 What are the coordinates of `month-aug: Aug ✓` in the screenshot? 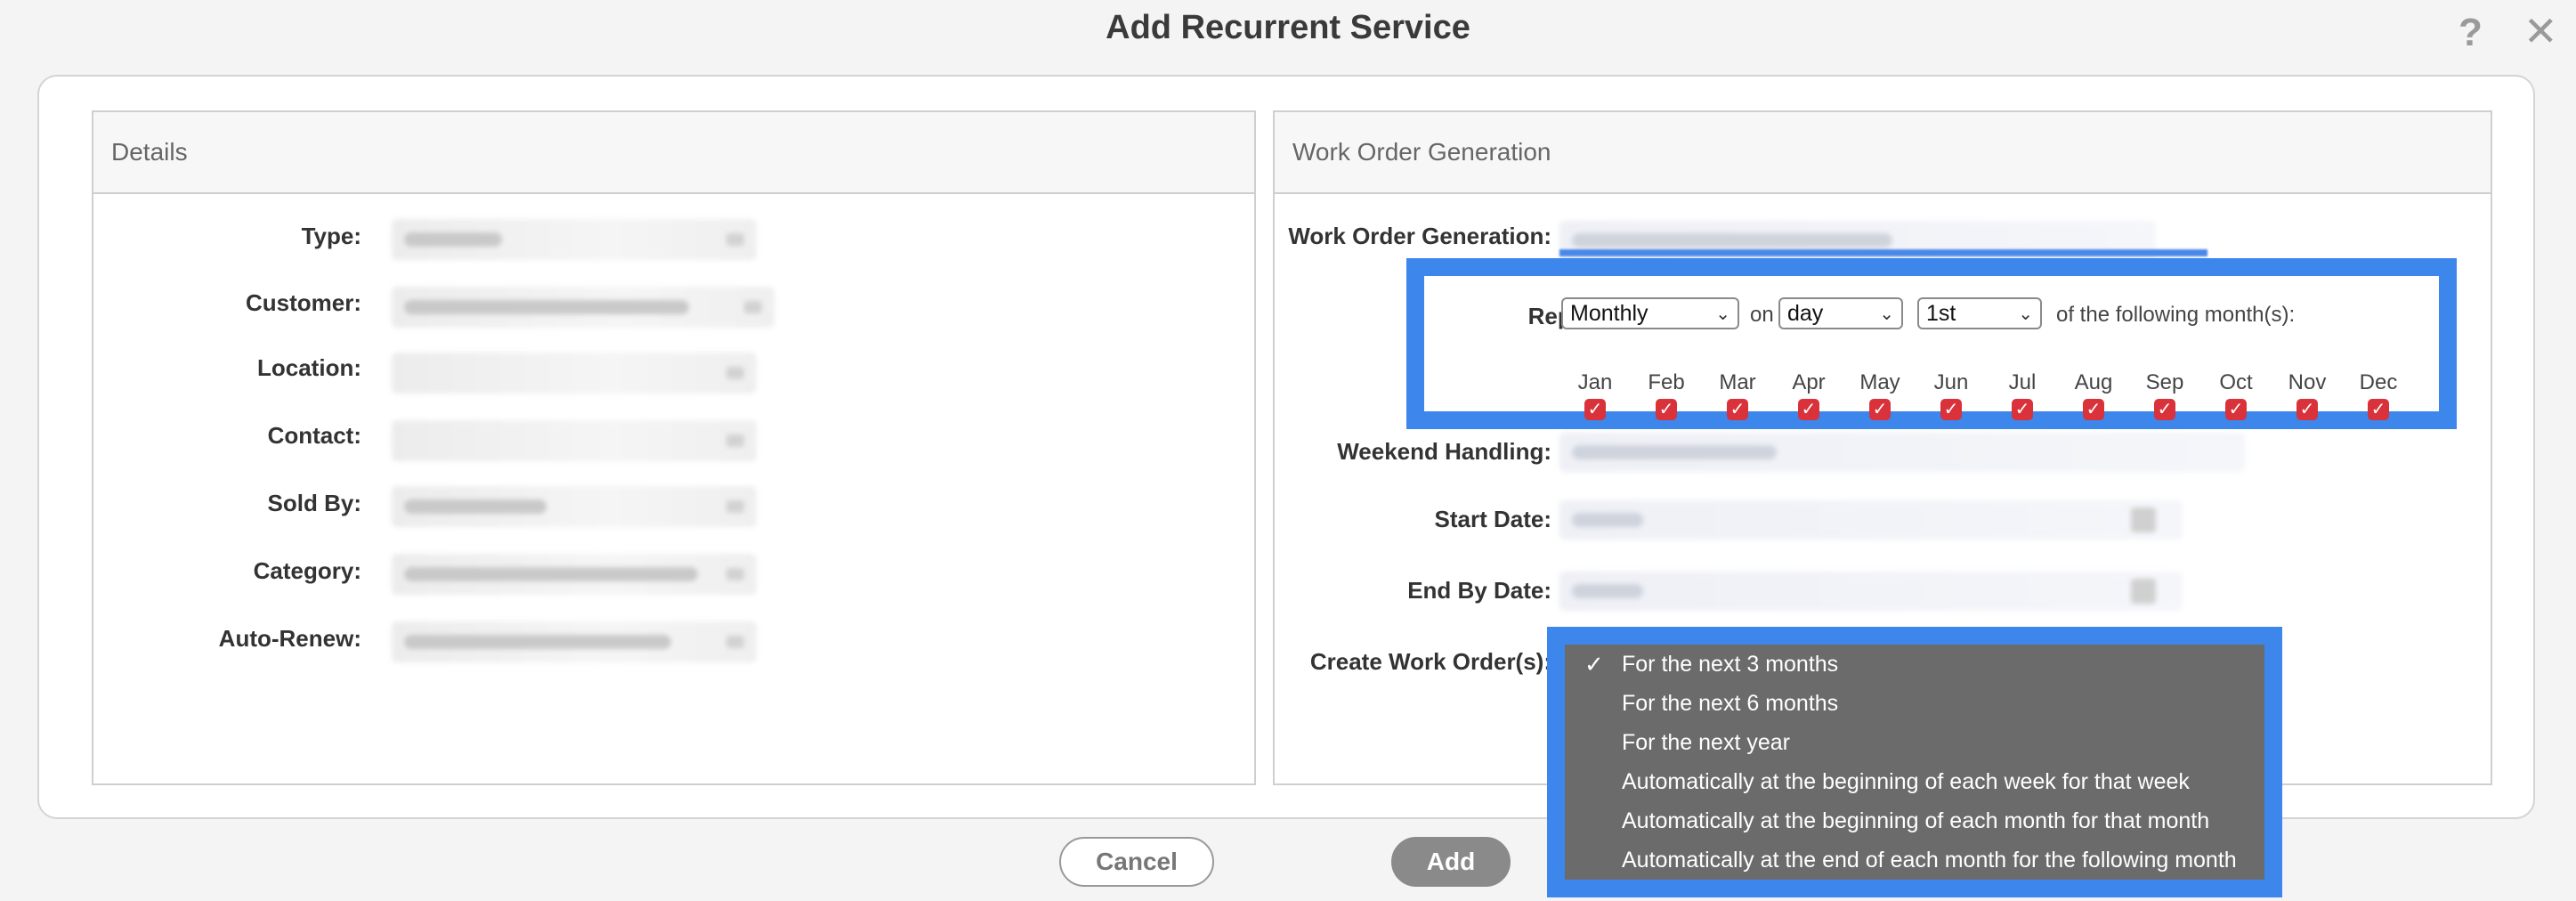 It's located at (2093, 395).